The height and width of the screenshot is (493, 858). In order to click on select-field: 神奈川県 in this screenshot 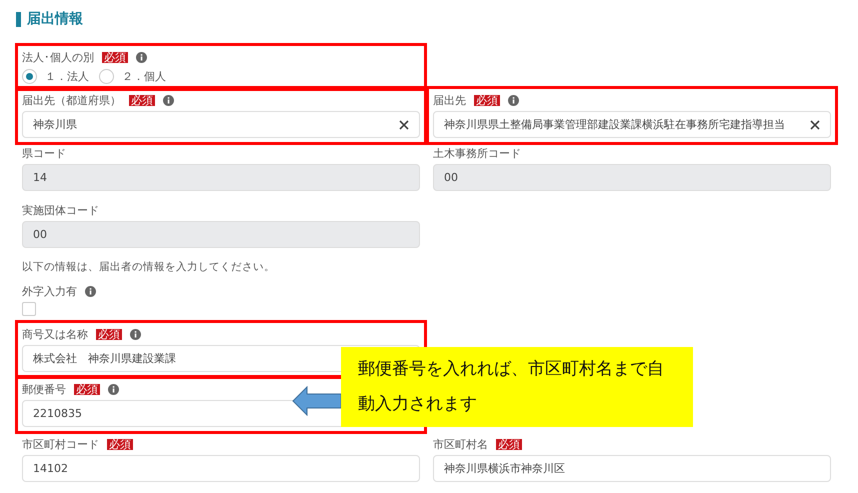, I will do `click(221, 124)`.